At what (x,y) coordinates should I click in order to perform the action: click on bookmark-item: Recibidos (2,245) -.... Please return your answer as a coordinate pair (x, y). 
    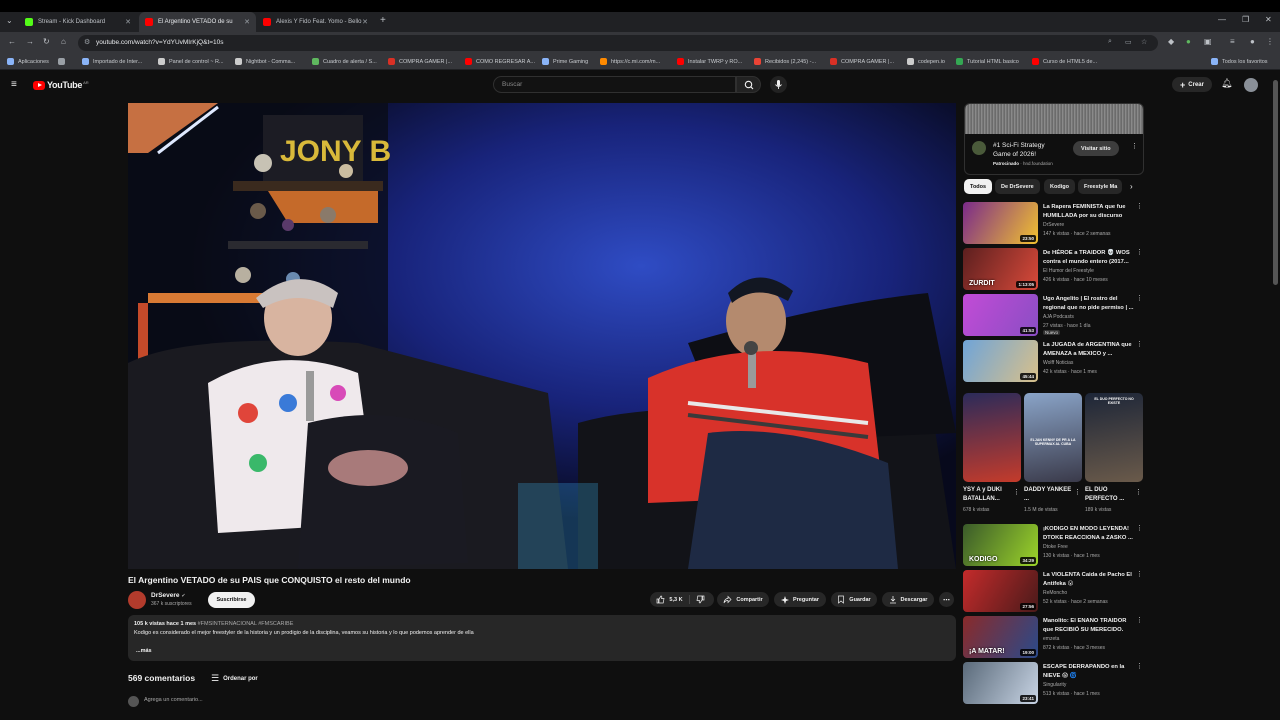
    Looking at the image, I should click on (785, 61).